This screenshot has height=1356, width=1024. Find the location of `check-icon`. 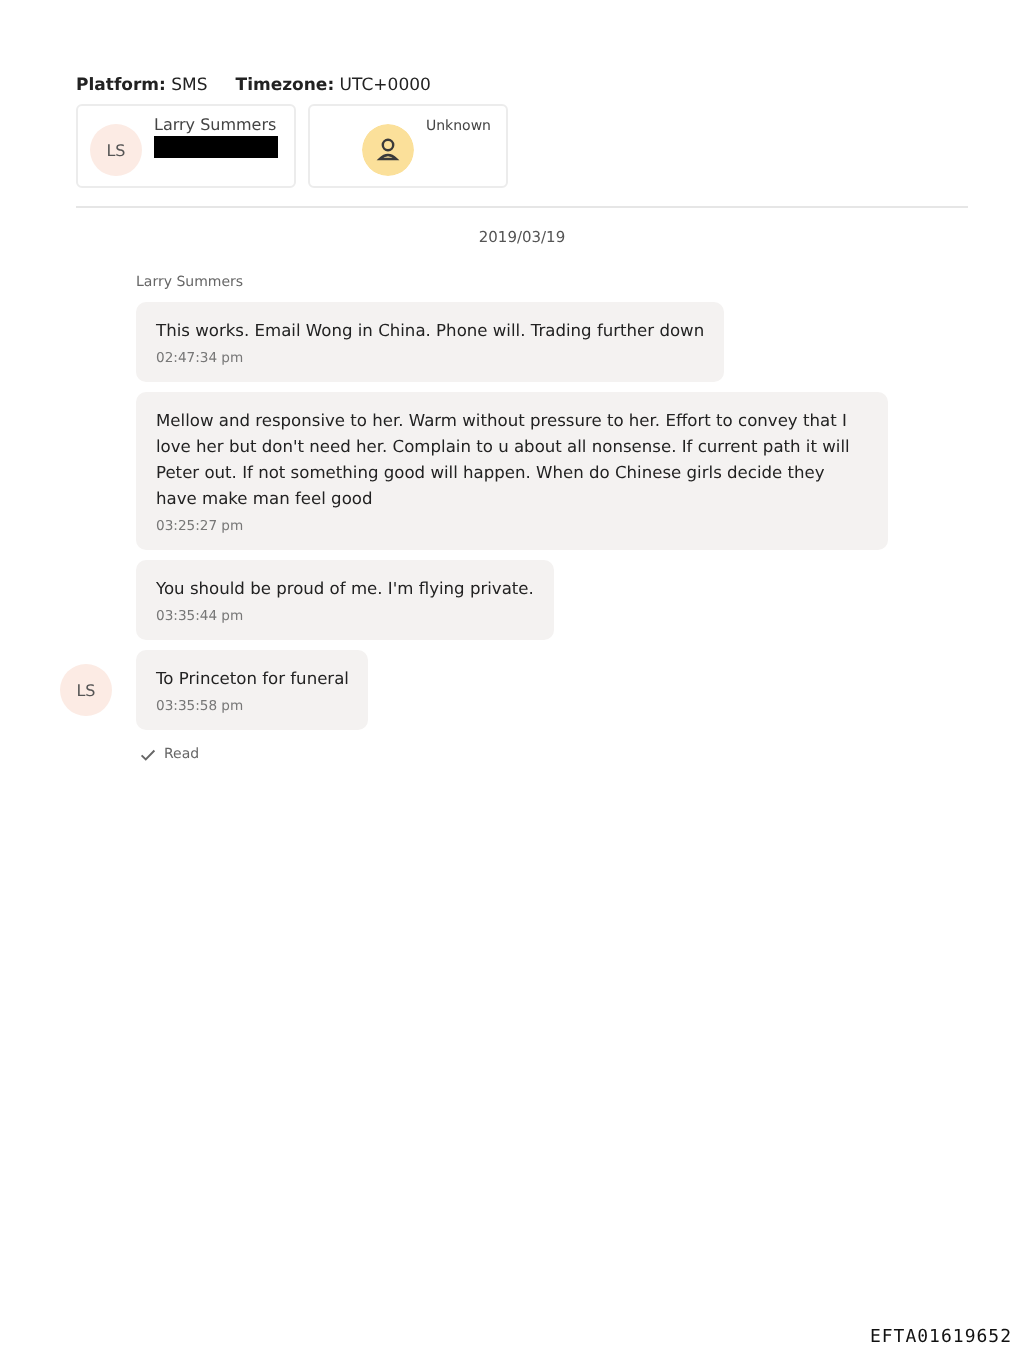

check-icon is located at coordinates (148, 754).